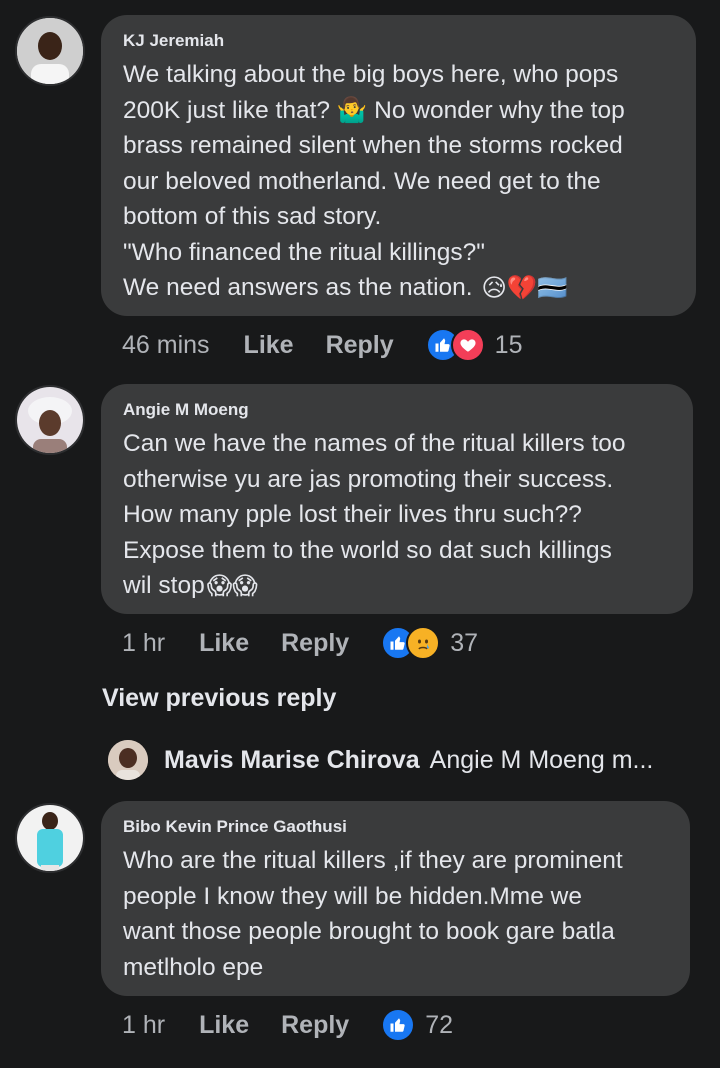 Image resolution: width=720 pixels, height=1068 pixels. I want to click on comment-line: people I know they will be hidden.Mme we, so click(352, 896).